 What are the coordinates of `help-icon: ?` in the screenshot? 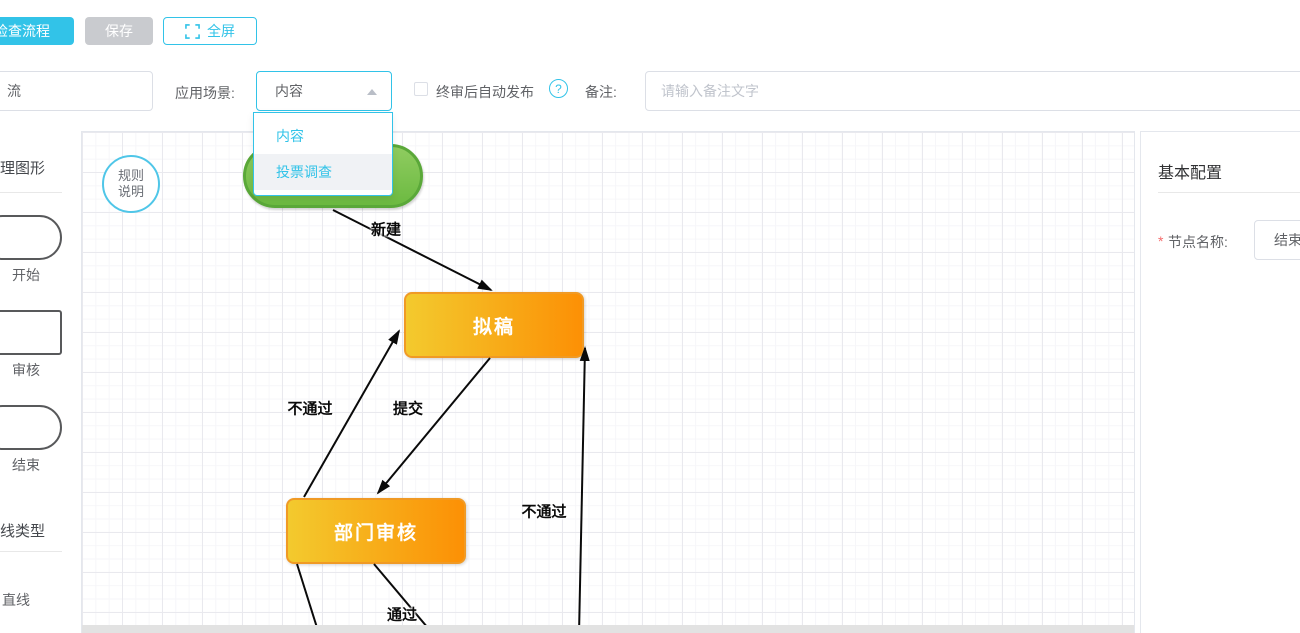 It's located at (558, 88).